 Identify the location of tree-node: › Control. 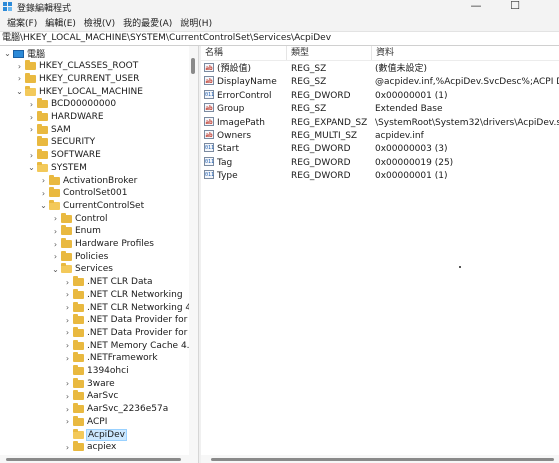
(79, 218).